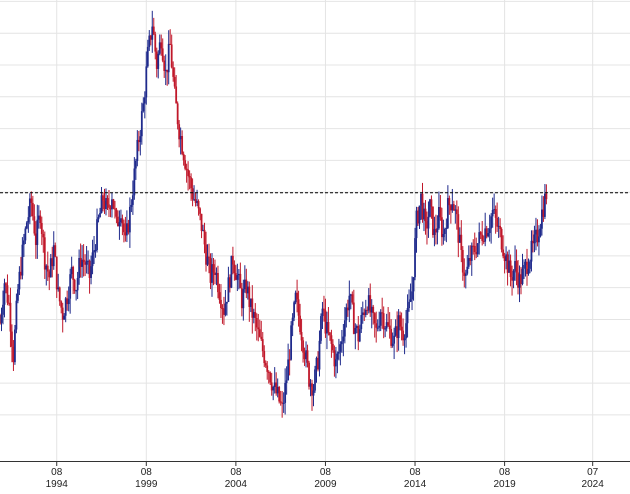 Image resolution: width=630 pixels, height=494 pixels. What do you see at coordinates (415, 484) in the screenshot?
I see `x-tick-year-label: 2014` at bounding box center [415, 484].